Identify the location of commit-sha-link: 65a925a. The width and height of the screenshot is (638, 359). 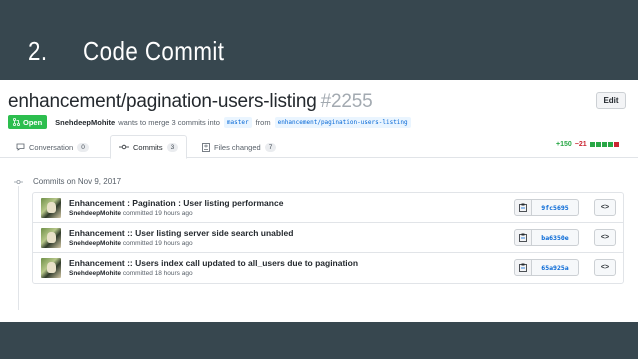
(555, 267).